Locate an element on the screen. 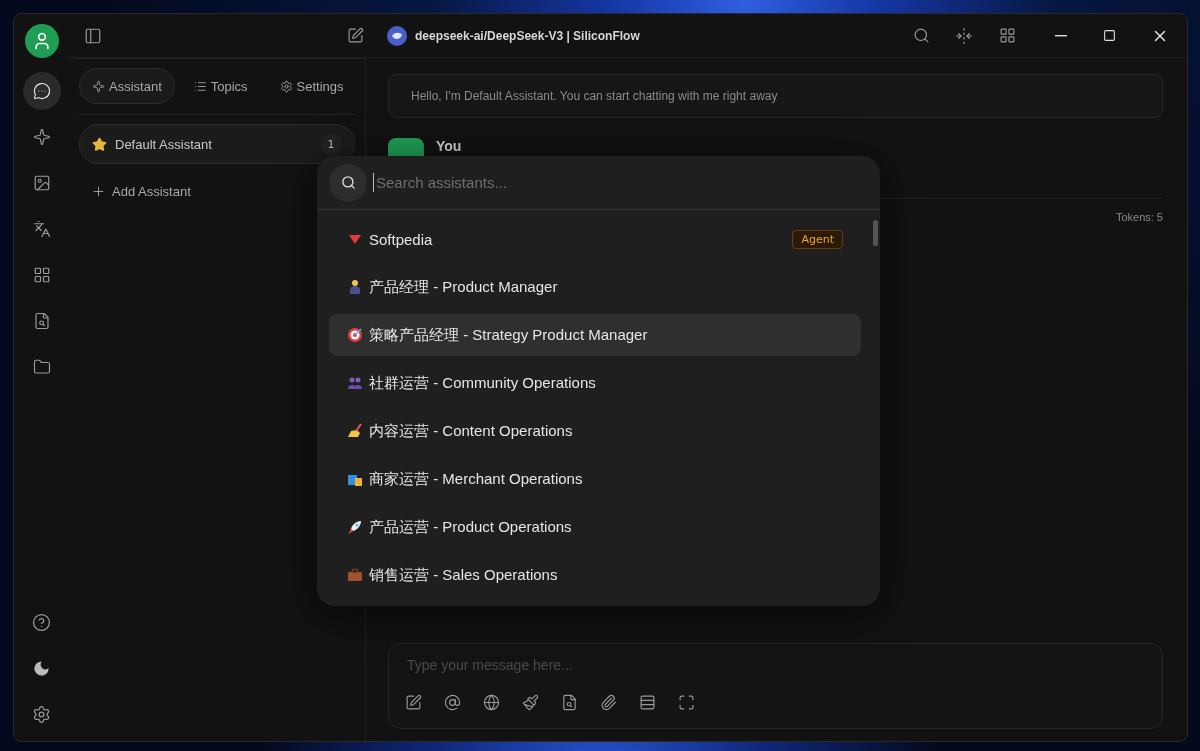  assistant-option: 社群运营 - Community Operations is located at coordinates (595, 383).